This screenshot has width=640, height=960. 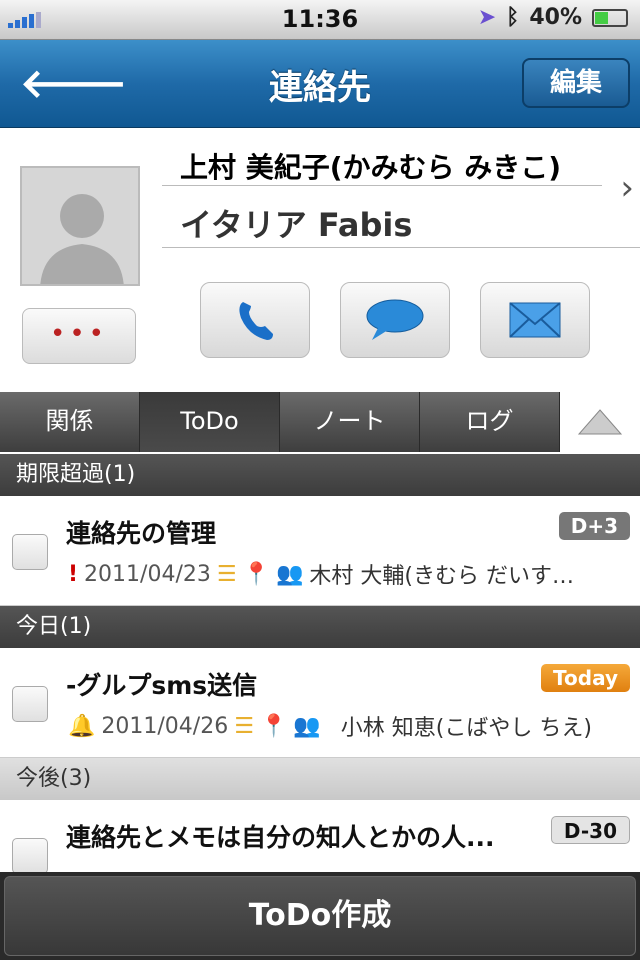 I want to click on message-button, so click(x=395, y=320).